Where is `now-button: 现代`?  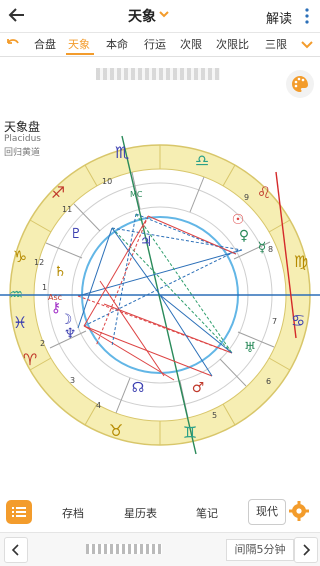 now-button: 现代 is located at coordinates (267, 512).